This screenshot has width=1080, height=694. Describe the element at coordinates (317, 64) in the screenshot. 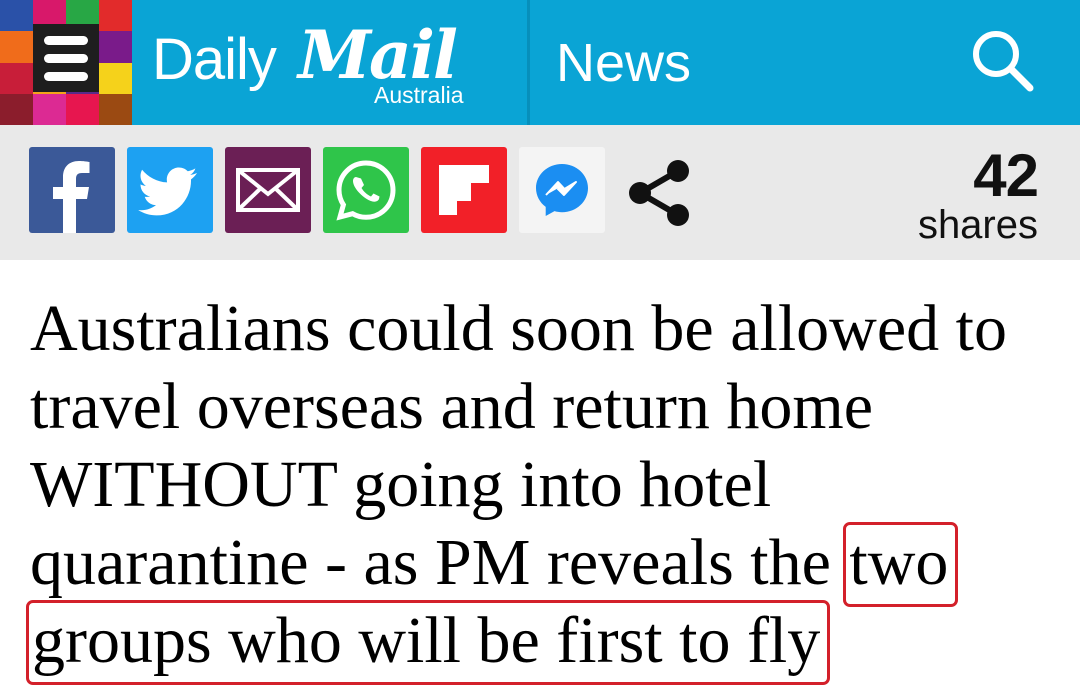

I see `daily-mail-australia-logo: Daily Mail Australia` at that location.